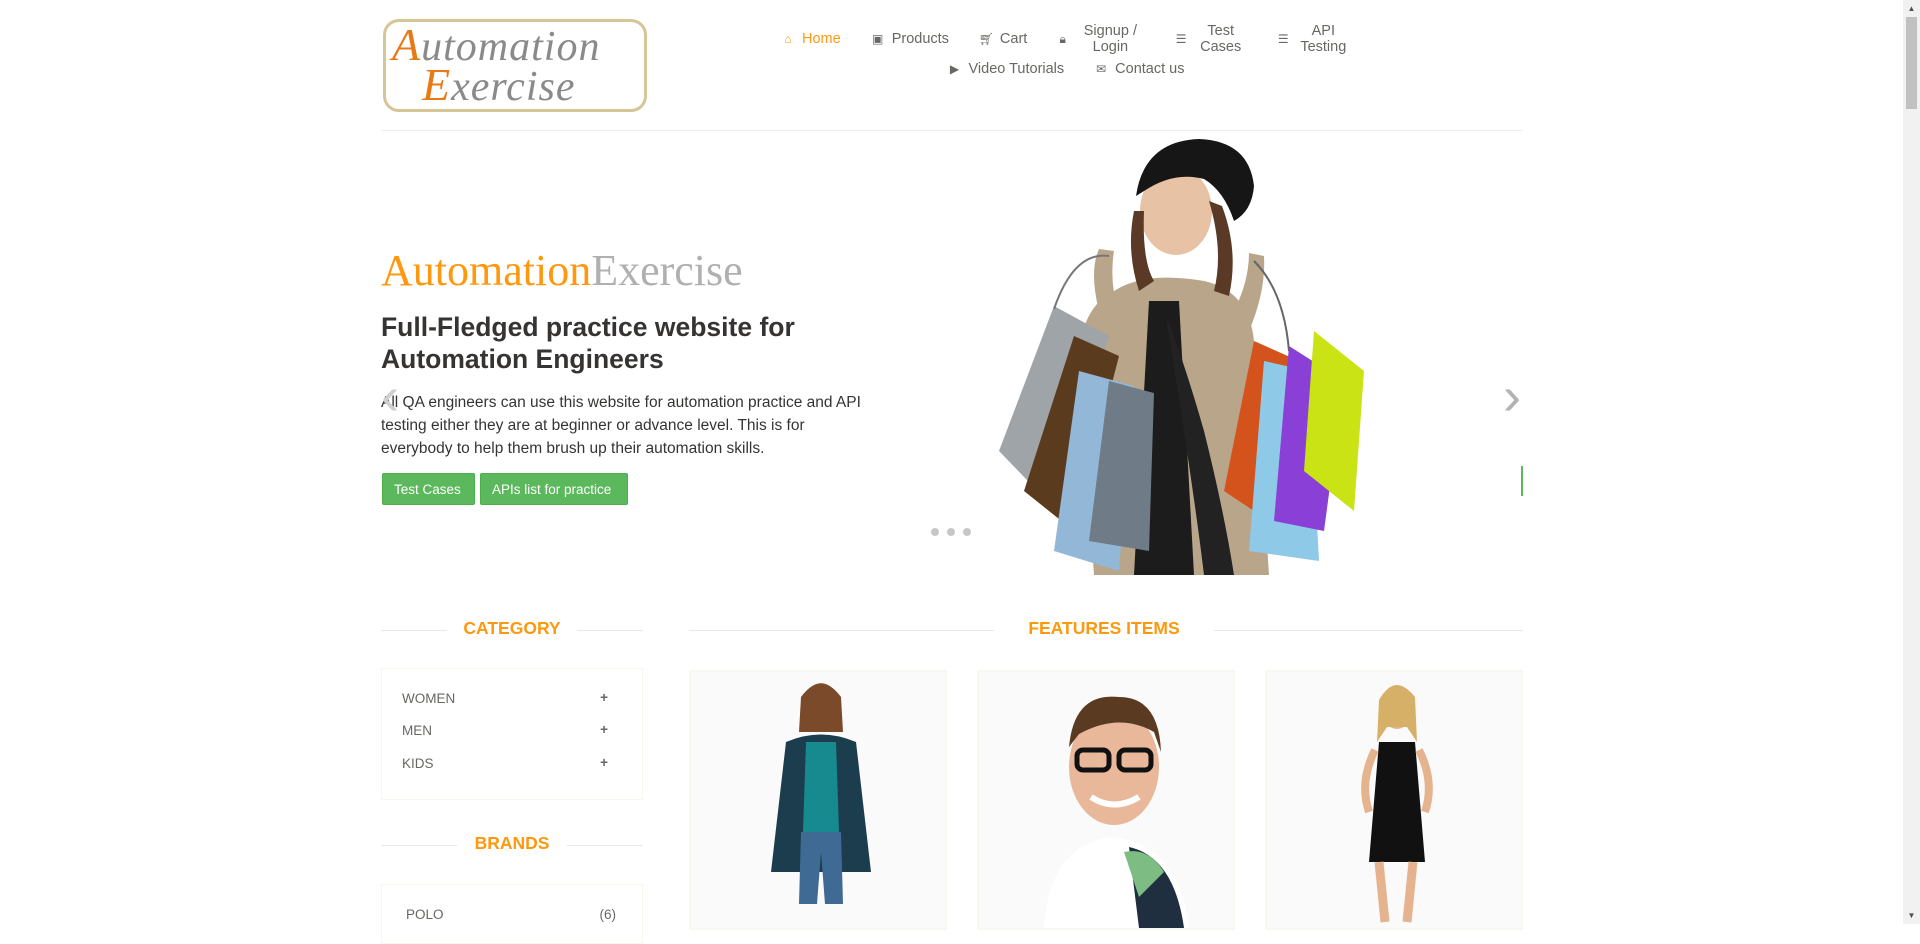  What do you see at coordinates (1512, 396) in the screenshot?
I see `slider-next-button: ›` at bounding box center [1512, 396].